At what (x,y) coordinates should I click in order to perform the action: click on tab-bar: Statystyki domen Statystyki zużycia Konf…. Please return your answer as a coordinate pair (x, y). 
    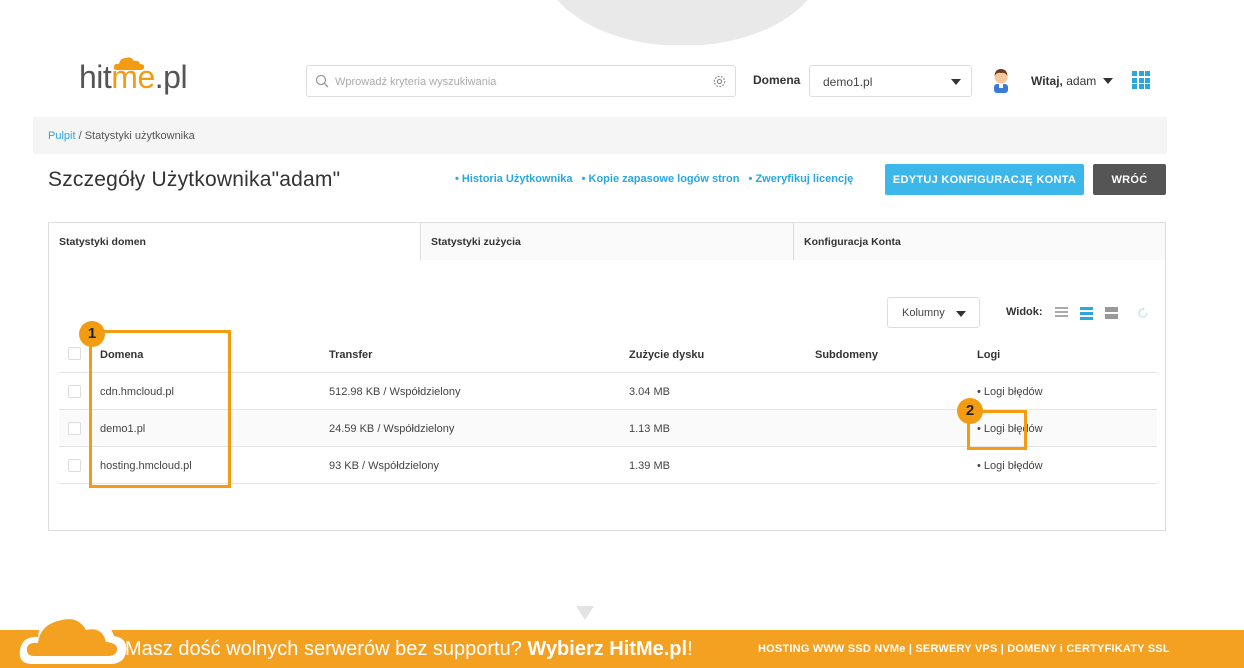
    Looking at the image, I should click on (607, 242).